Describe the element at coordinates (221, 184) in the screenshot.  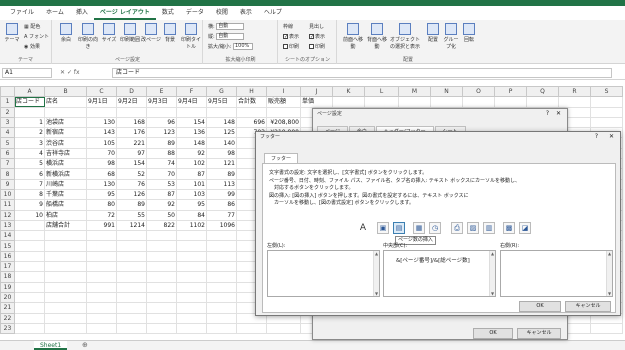
I see `cell: 113` at that location.